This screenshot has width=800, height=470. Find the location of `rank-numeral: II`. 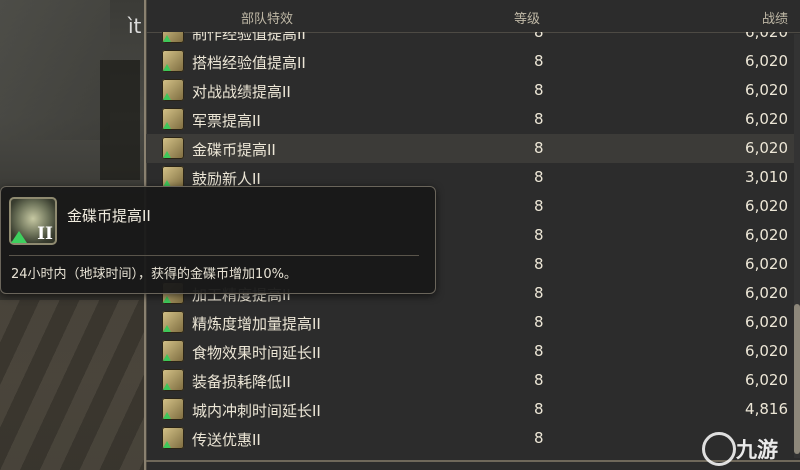

rank-numeral: II is located at coordinates (45, 234).